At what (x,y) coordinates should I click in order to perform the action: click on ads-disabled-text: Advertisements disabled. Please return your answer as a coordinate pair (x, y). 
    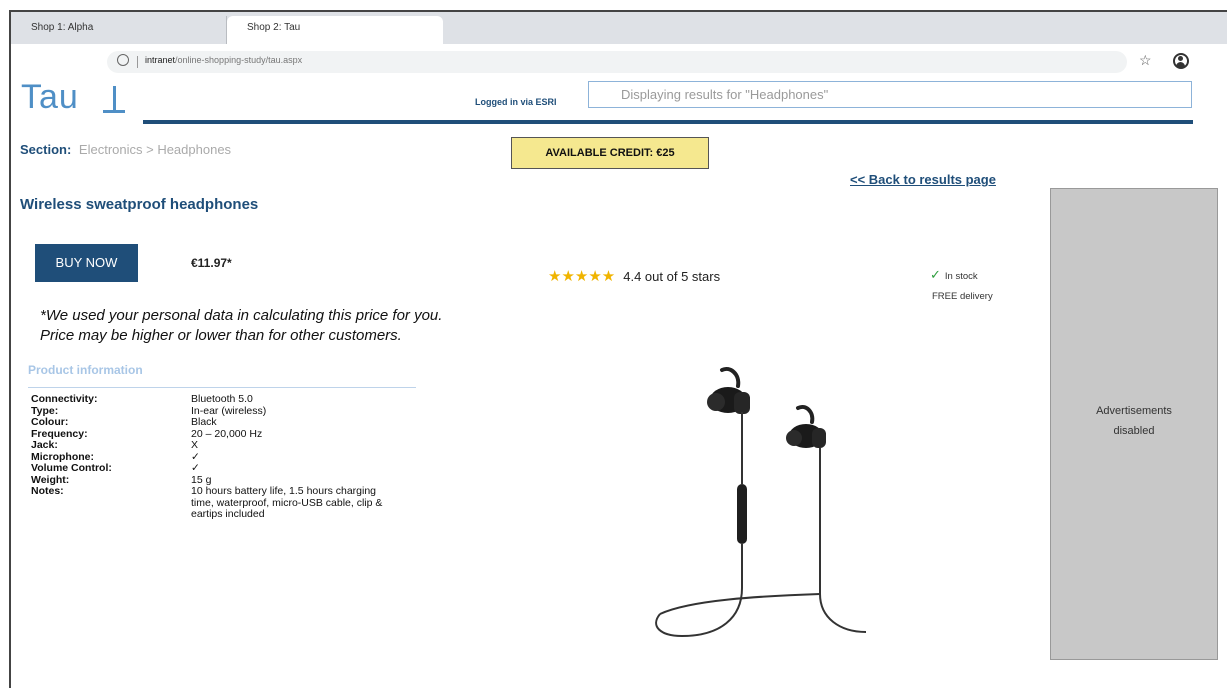
    Looking at the image, I should click on (1134, 421).